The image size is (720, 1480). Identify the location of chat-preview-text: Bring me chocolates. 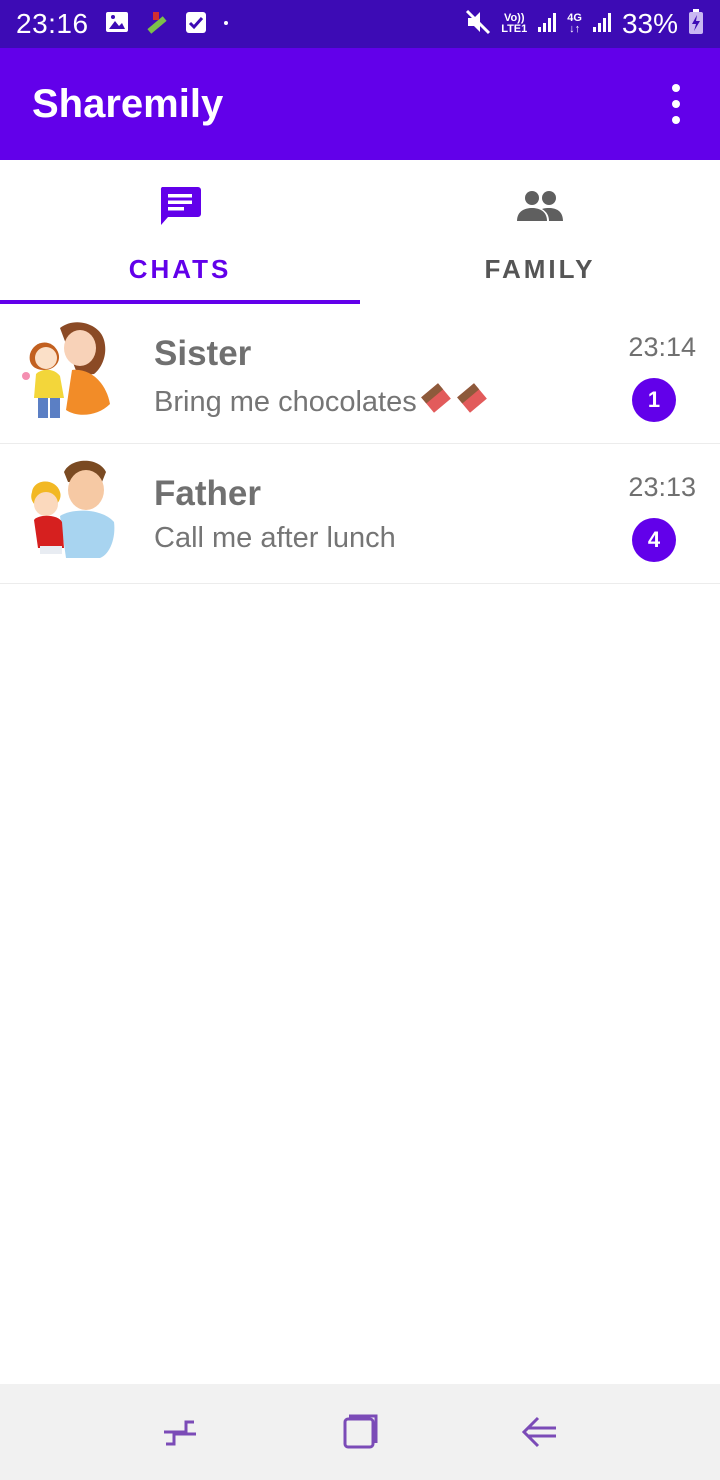
(285, 401).